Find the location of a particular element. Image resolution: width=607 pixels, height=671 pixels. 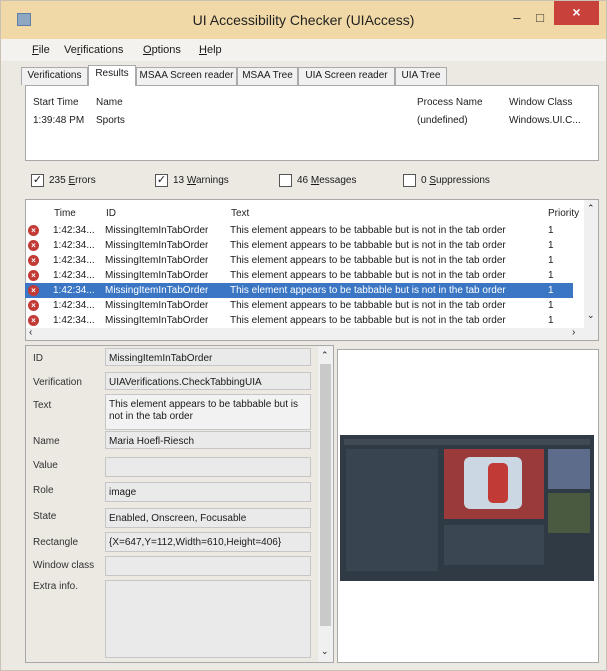

col-priority: Priority is located at coordinates (563, 213).